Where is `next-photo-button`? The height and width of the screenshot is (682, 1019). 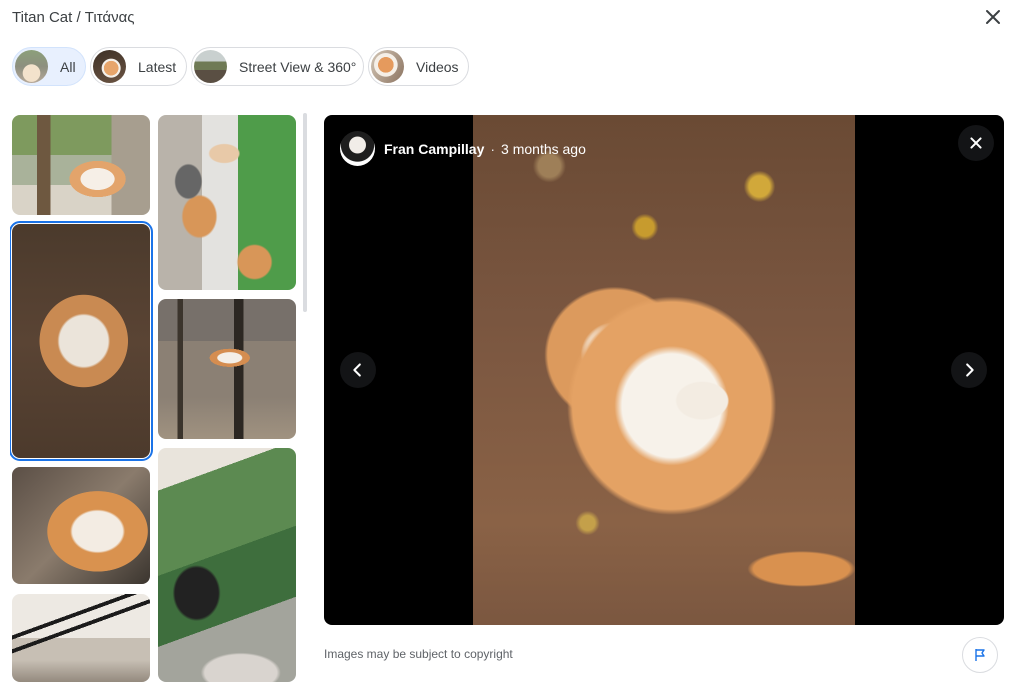 next-photo-button is located at coordinates (969, 370).